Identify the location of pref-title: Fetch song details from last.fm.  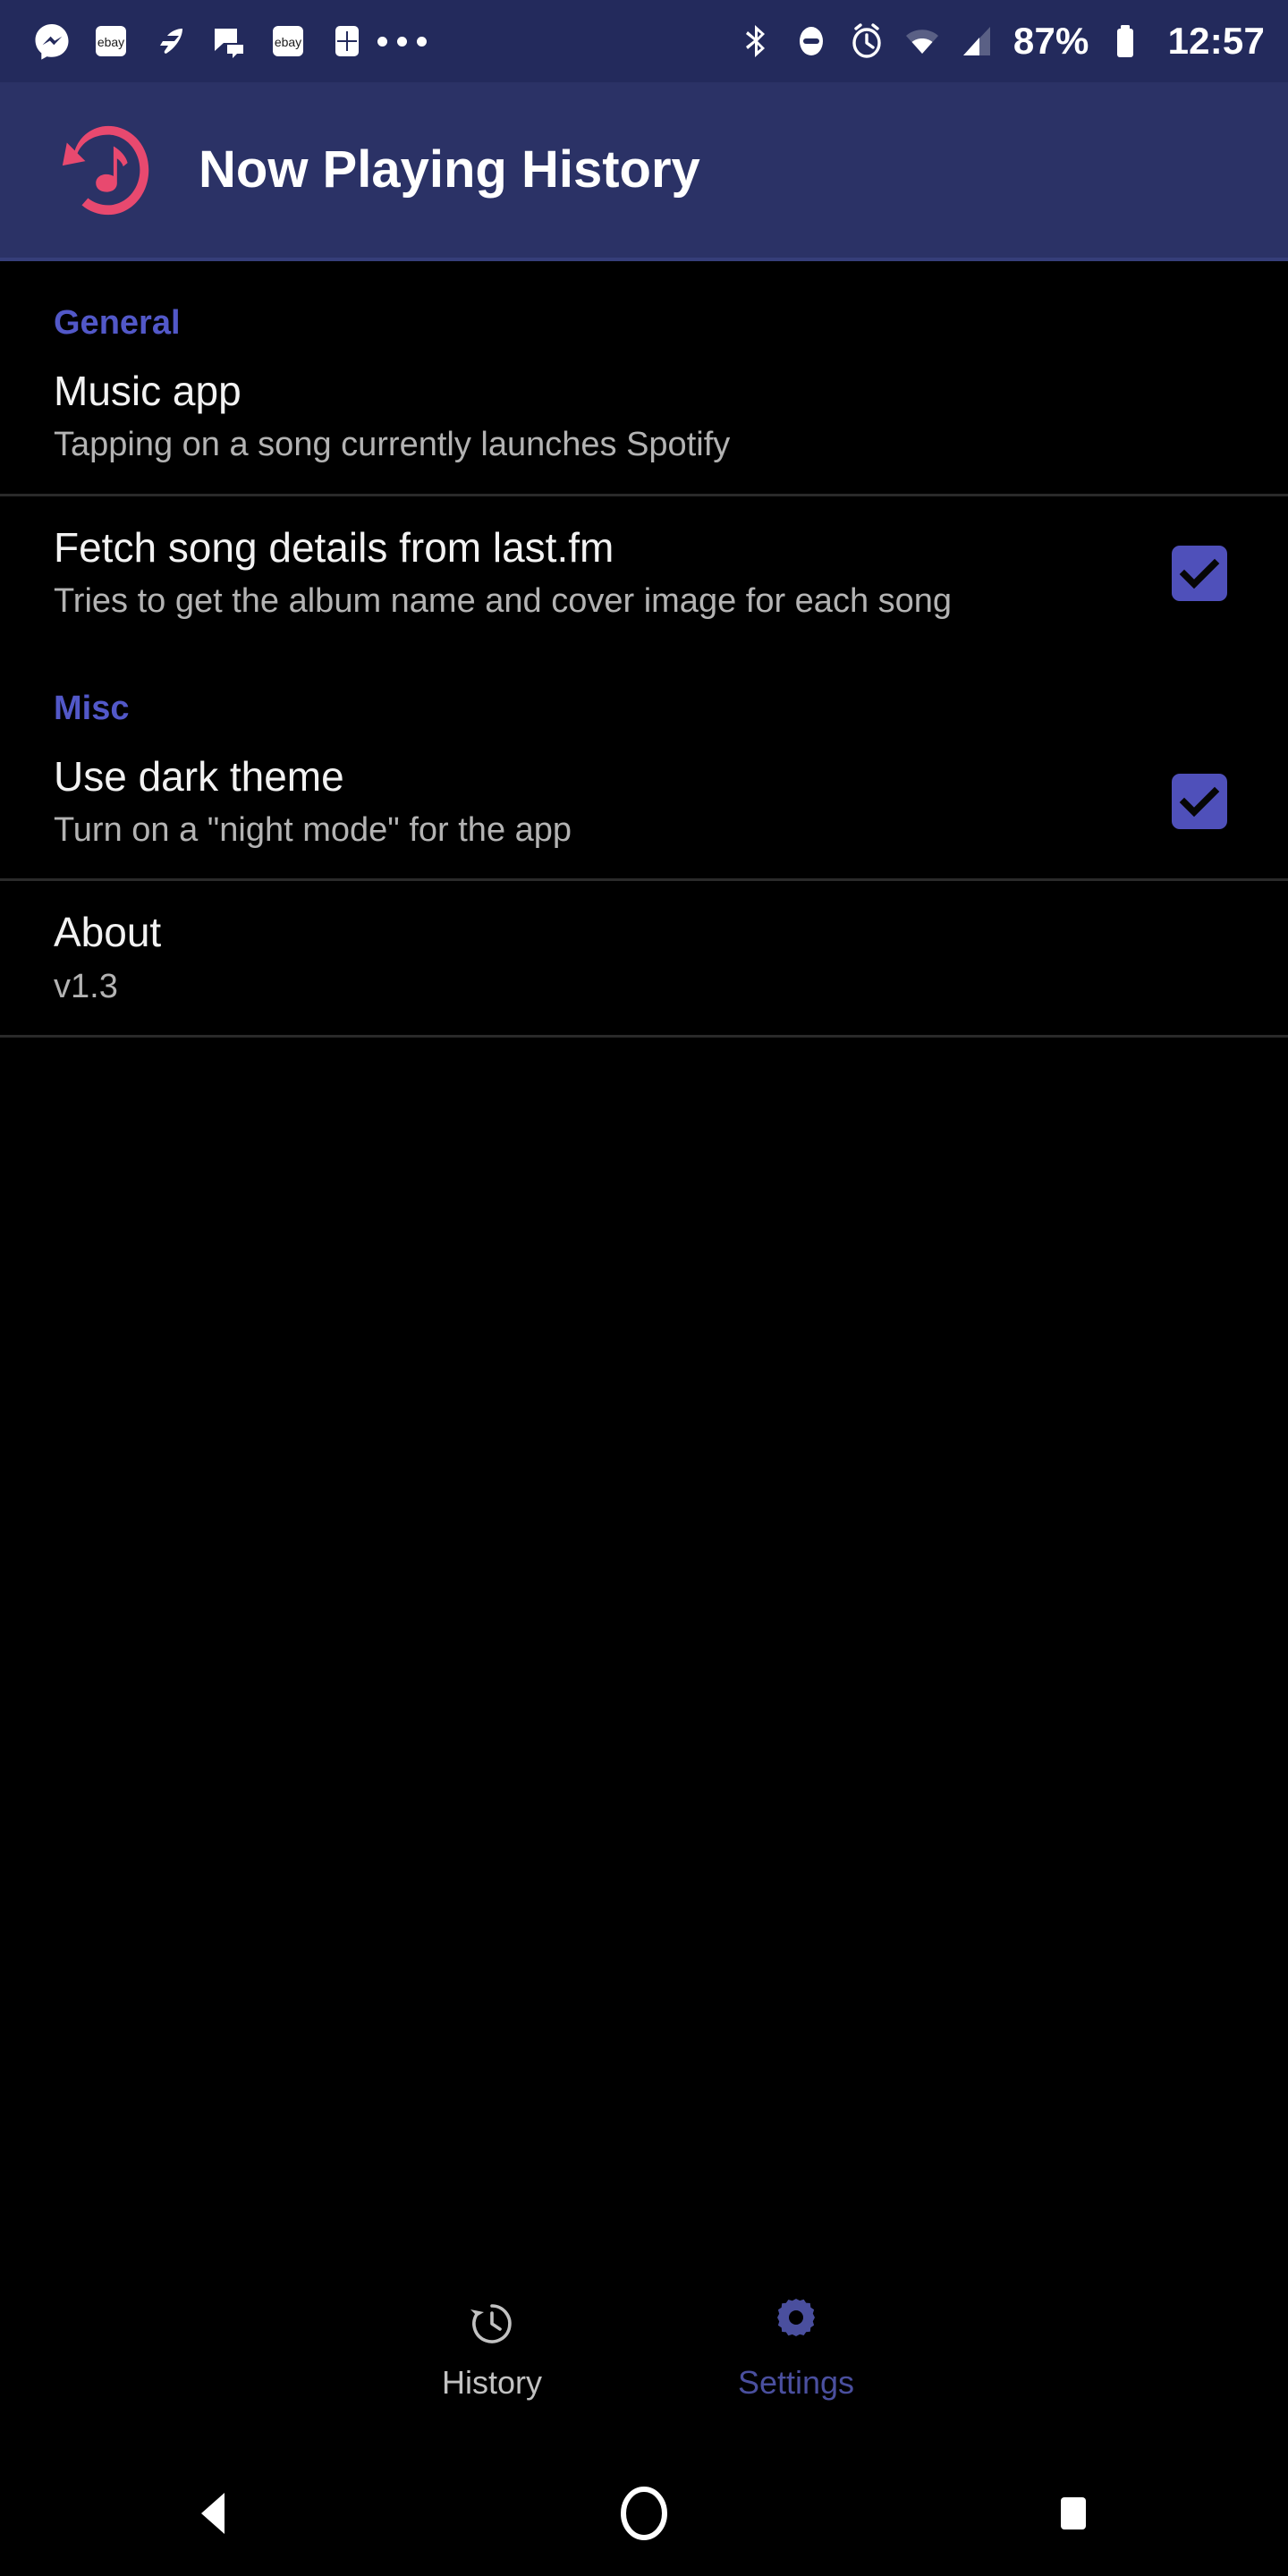
(334, 547).